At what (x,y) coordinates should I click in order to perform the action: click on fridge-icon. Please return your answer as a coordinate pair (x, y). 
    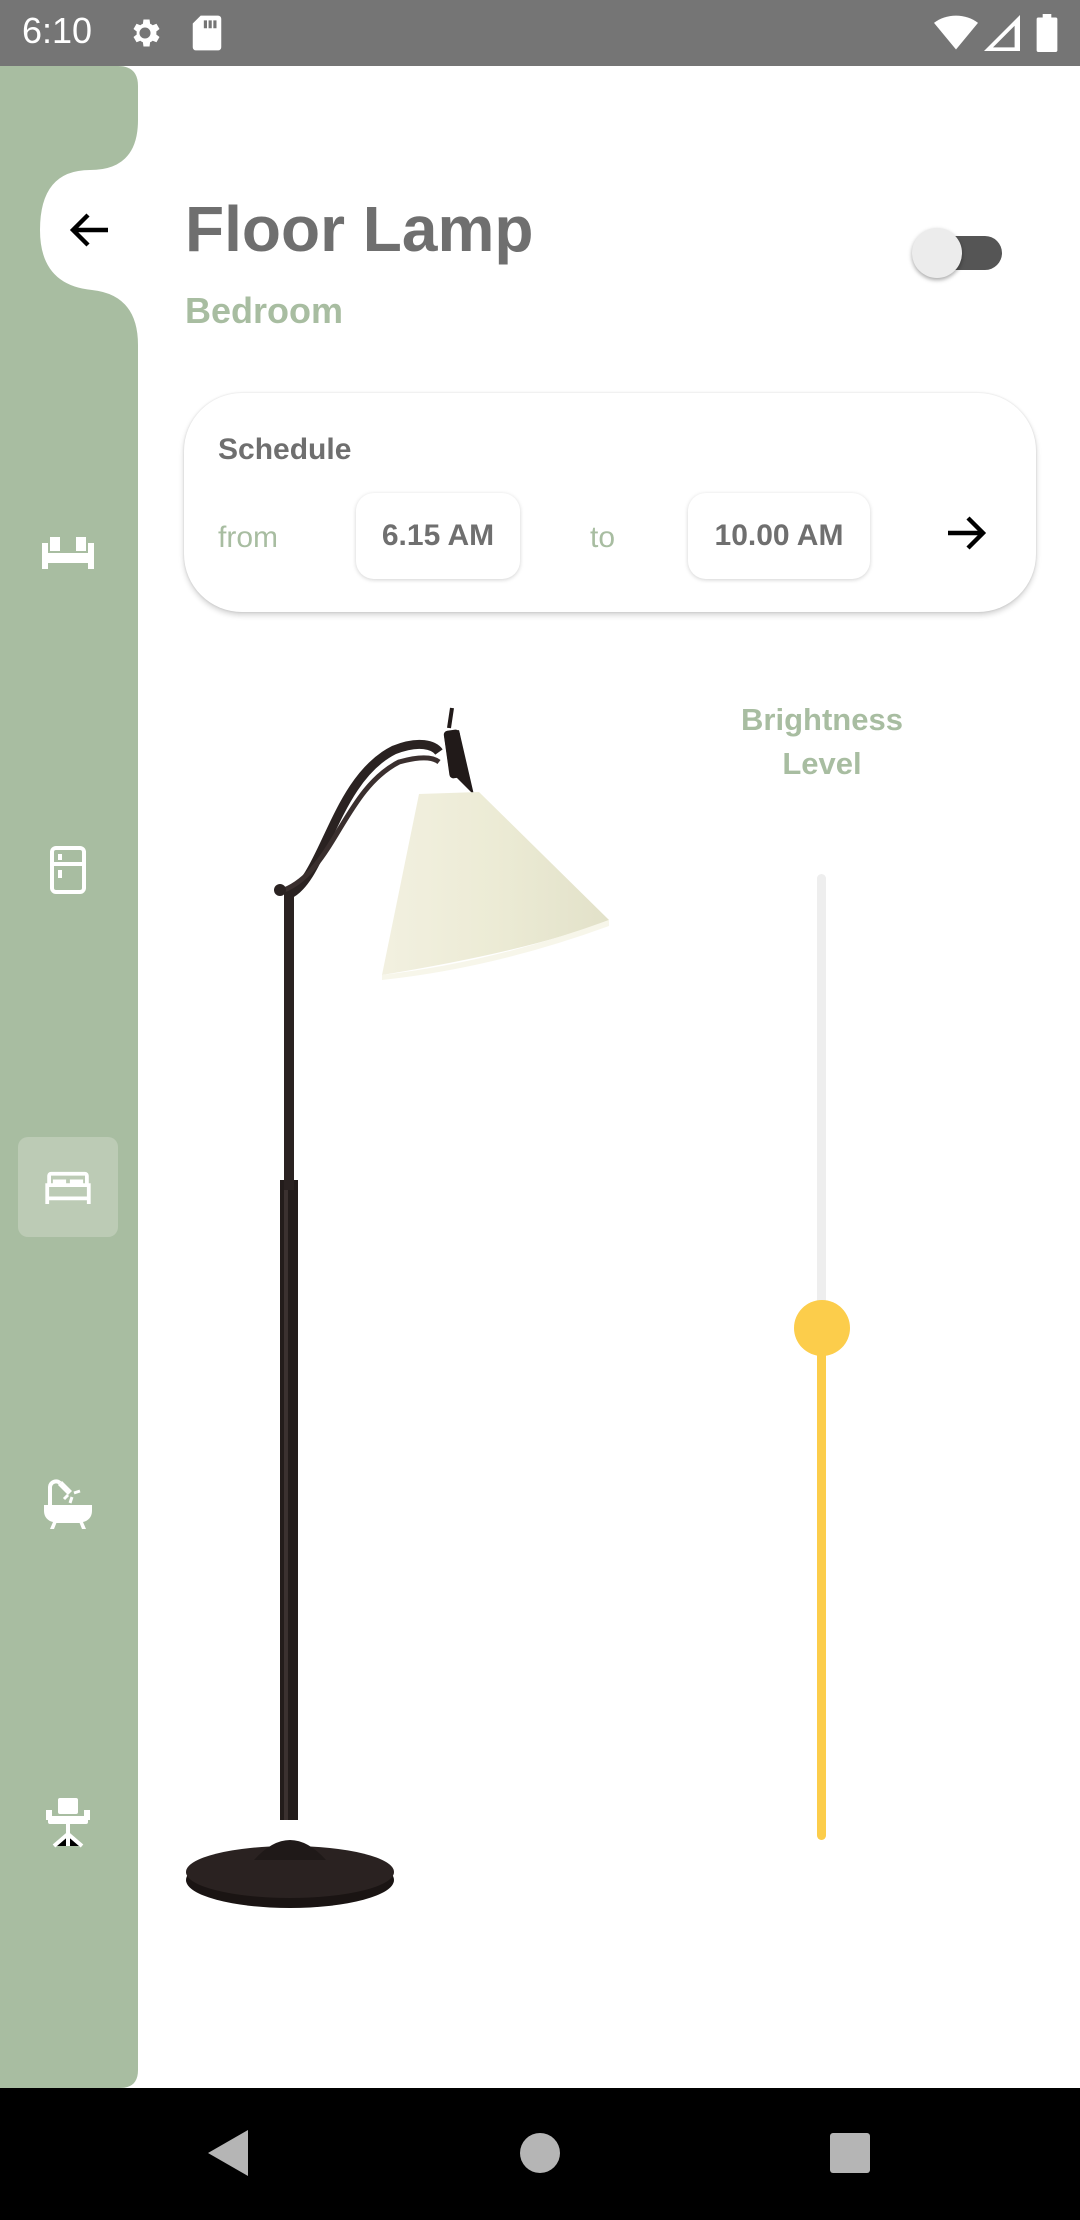
    Looking at the image, I should click on (68, 870).